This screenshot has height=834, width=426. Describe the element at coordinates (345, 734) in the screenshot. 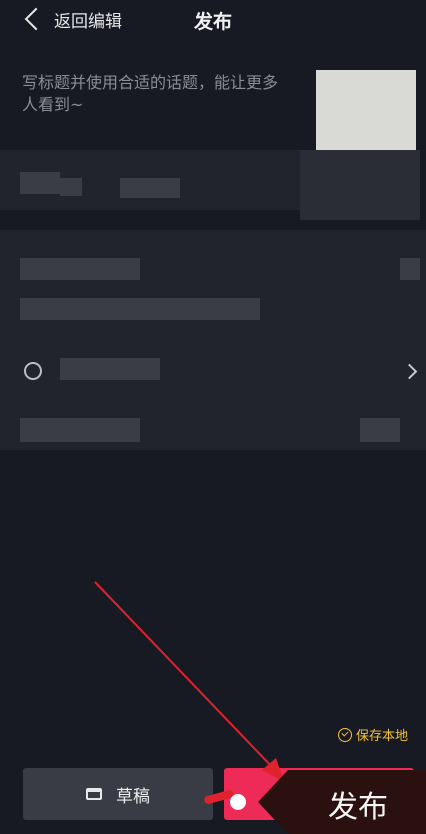

I see `check-circle-icon` at that location.